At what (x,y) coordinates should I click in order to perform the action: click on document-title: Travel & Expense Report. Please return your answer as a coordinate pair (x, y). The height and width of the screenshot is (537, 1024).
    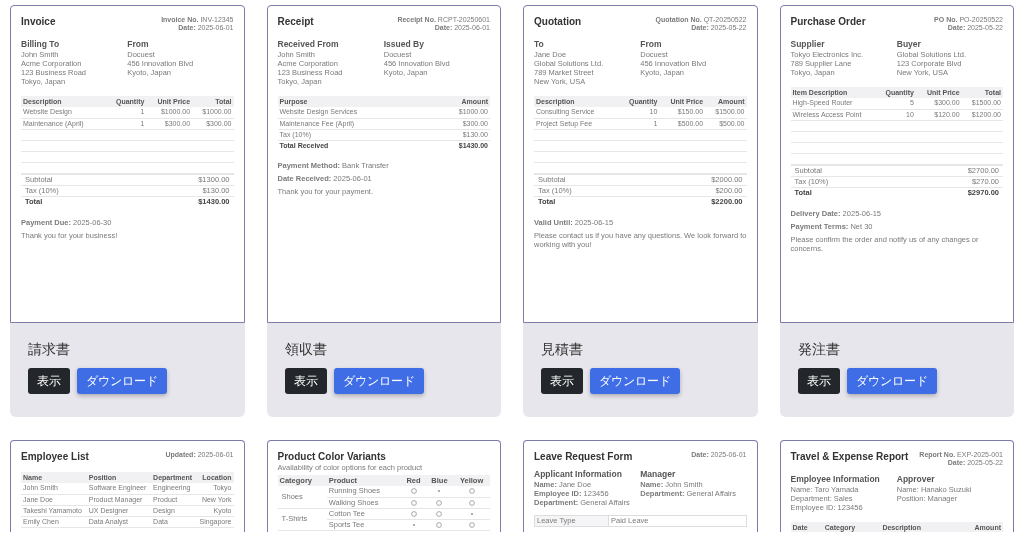
    Looking at the image, I should click on (849, 456).